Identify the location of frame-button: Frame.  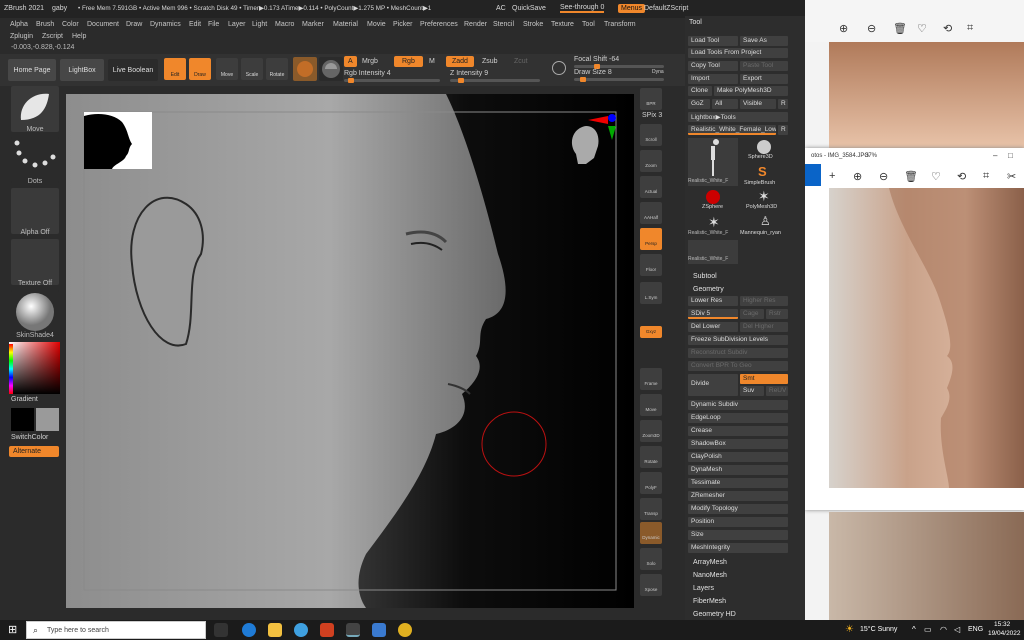
(651, 379).